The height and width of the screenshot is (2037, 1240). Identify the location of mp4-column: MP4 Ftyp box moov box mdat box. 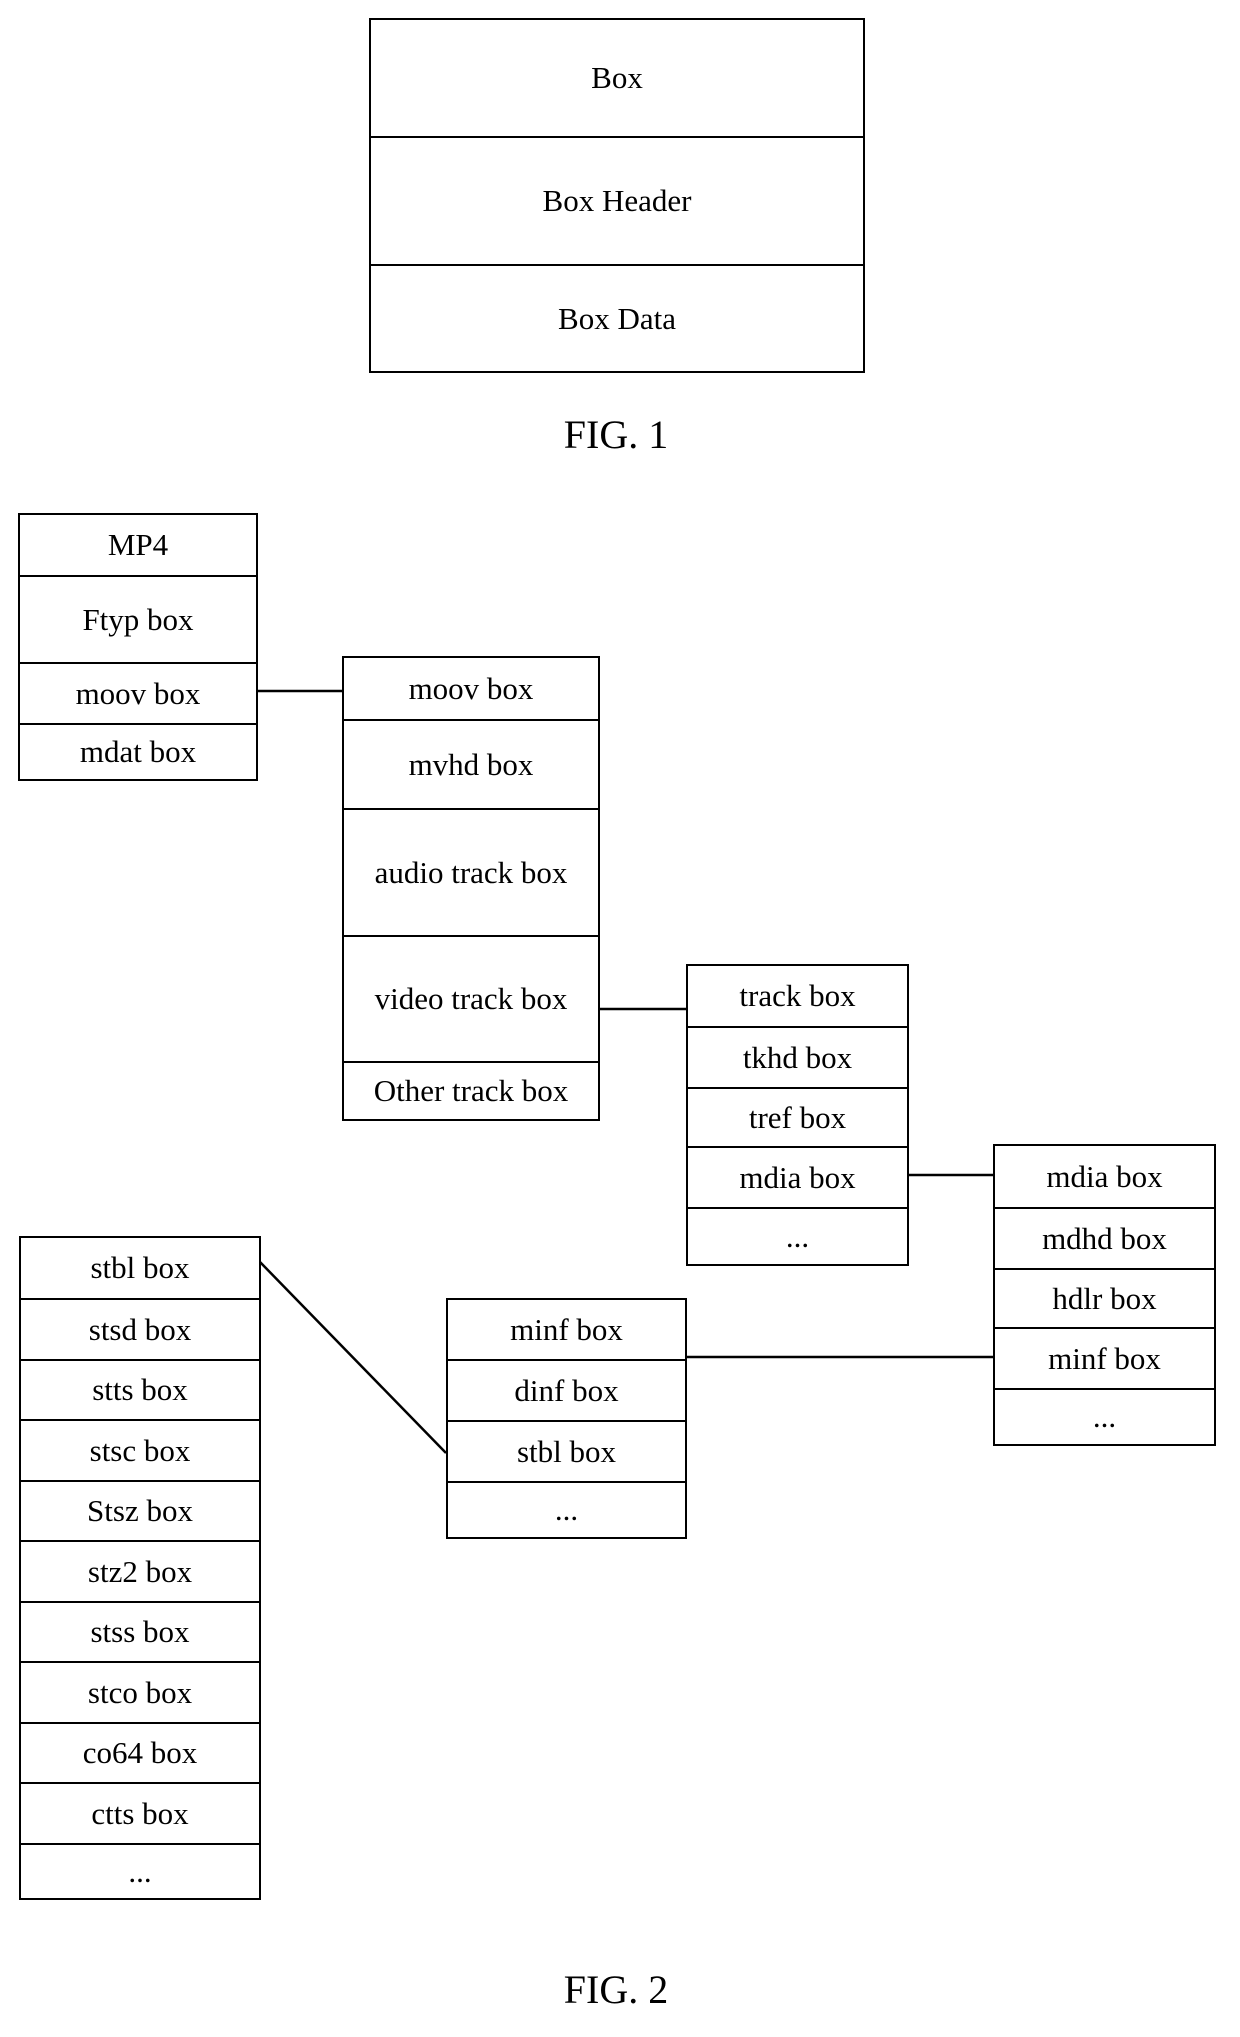
(138, 647).